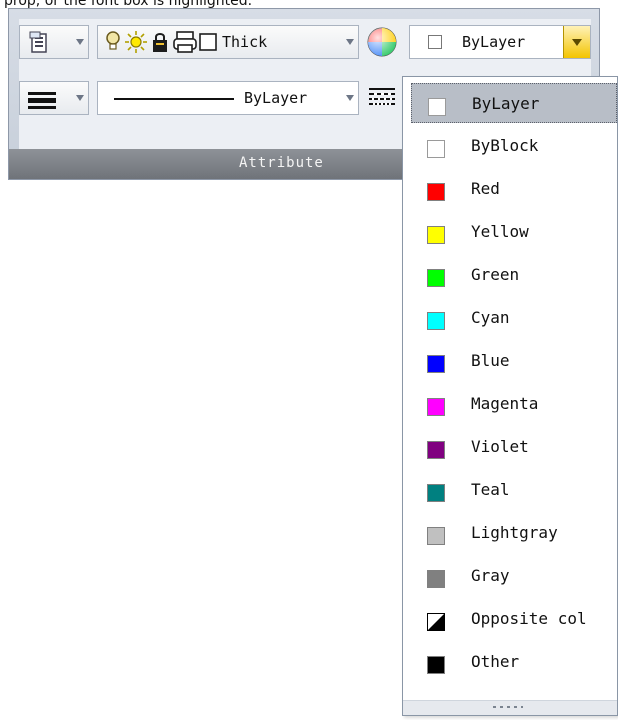 Image resolution: width=618 pixels, height=720 pixels. Describe the element at coordinates (208, 42) in the screenshot. I see `color-square-icon` at that location.